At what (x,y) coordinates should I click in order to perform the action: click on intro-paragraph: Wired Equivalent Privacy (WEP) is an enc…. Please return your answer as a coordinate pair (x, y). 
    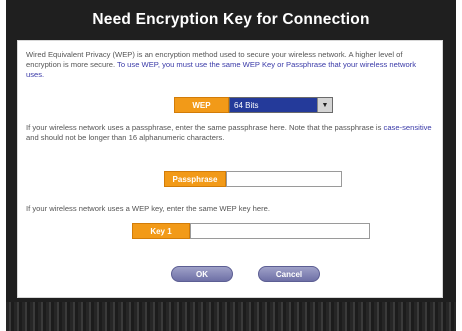
    Looking at the image, I should click on (231, 65).